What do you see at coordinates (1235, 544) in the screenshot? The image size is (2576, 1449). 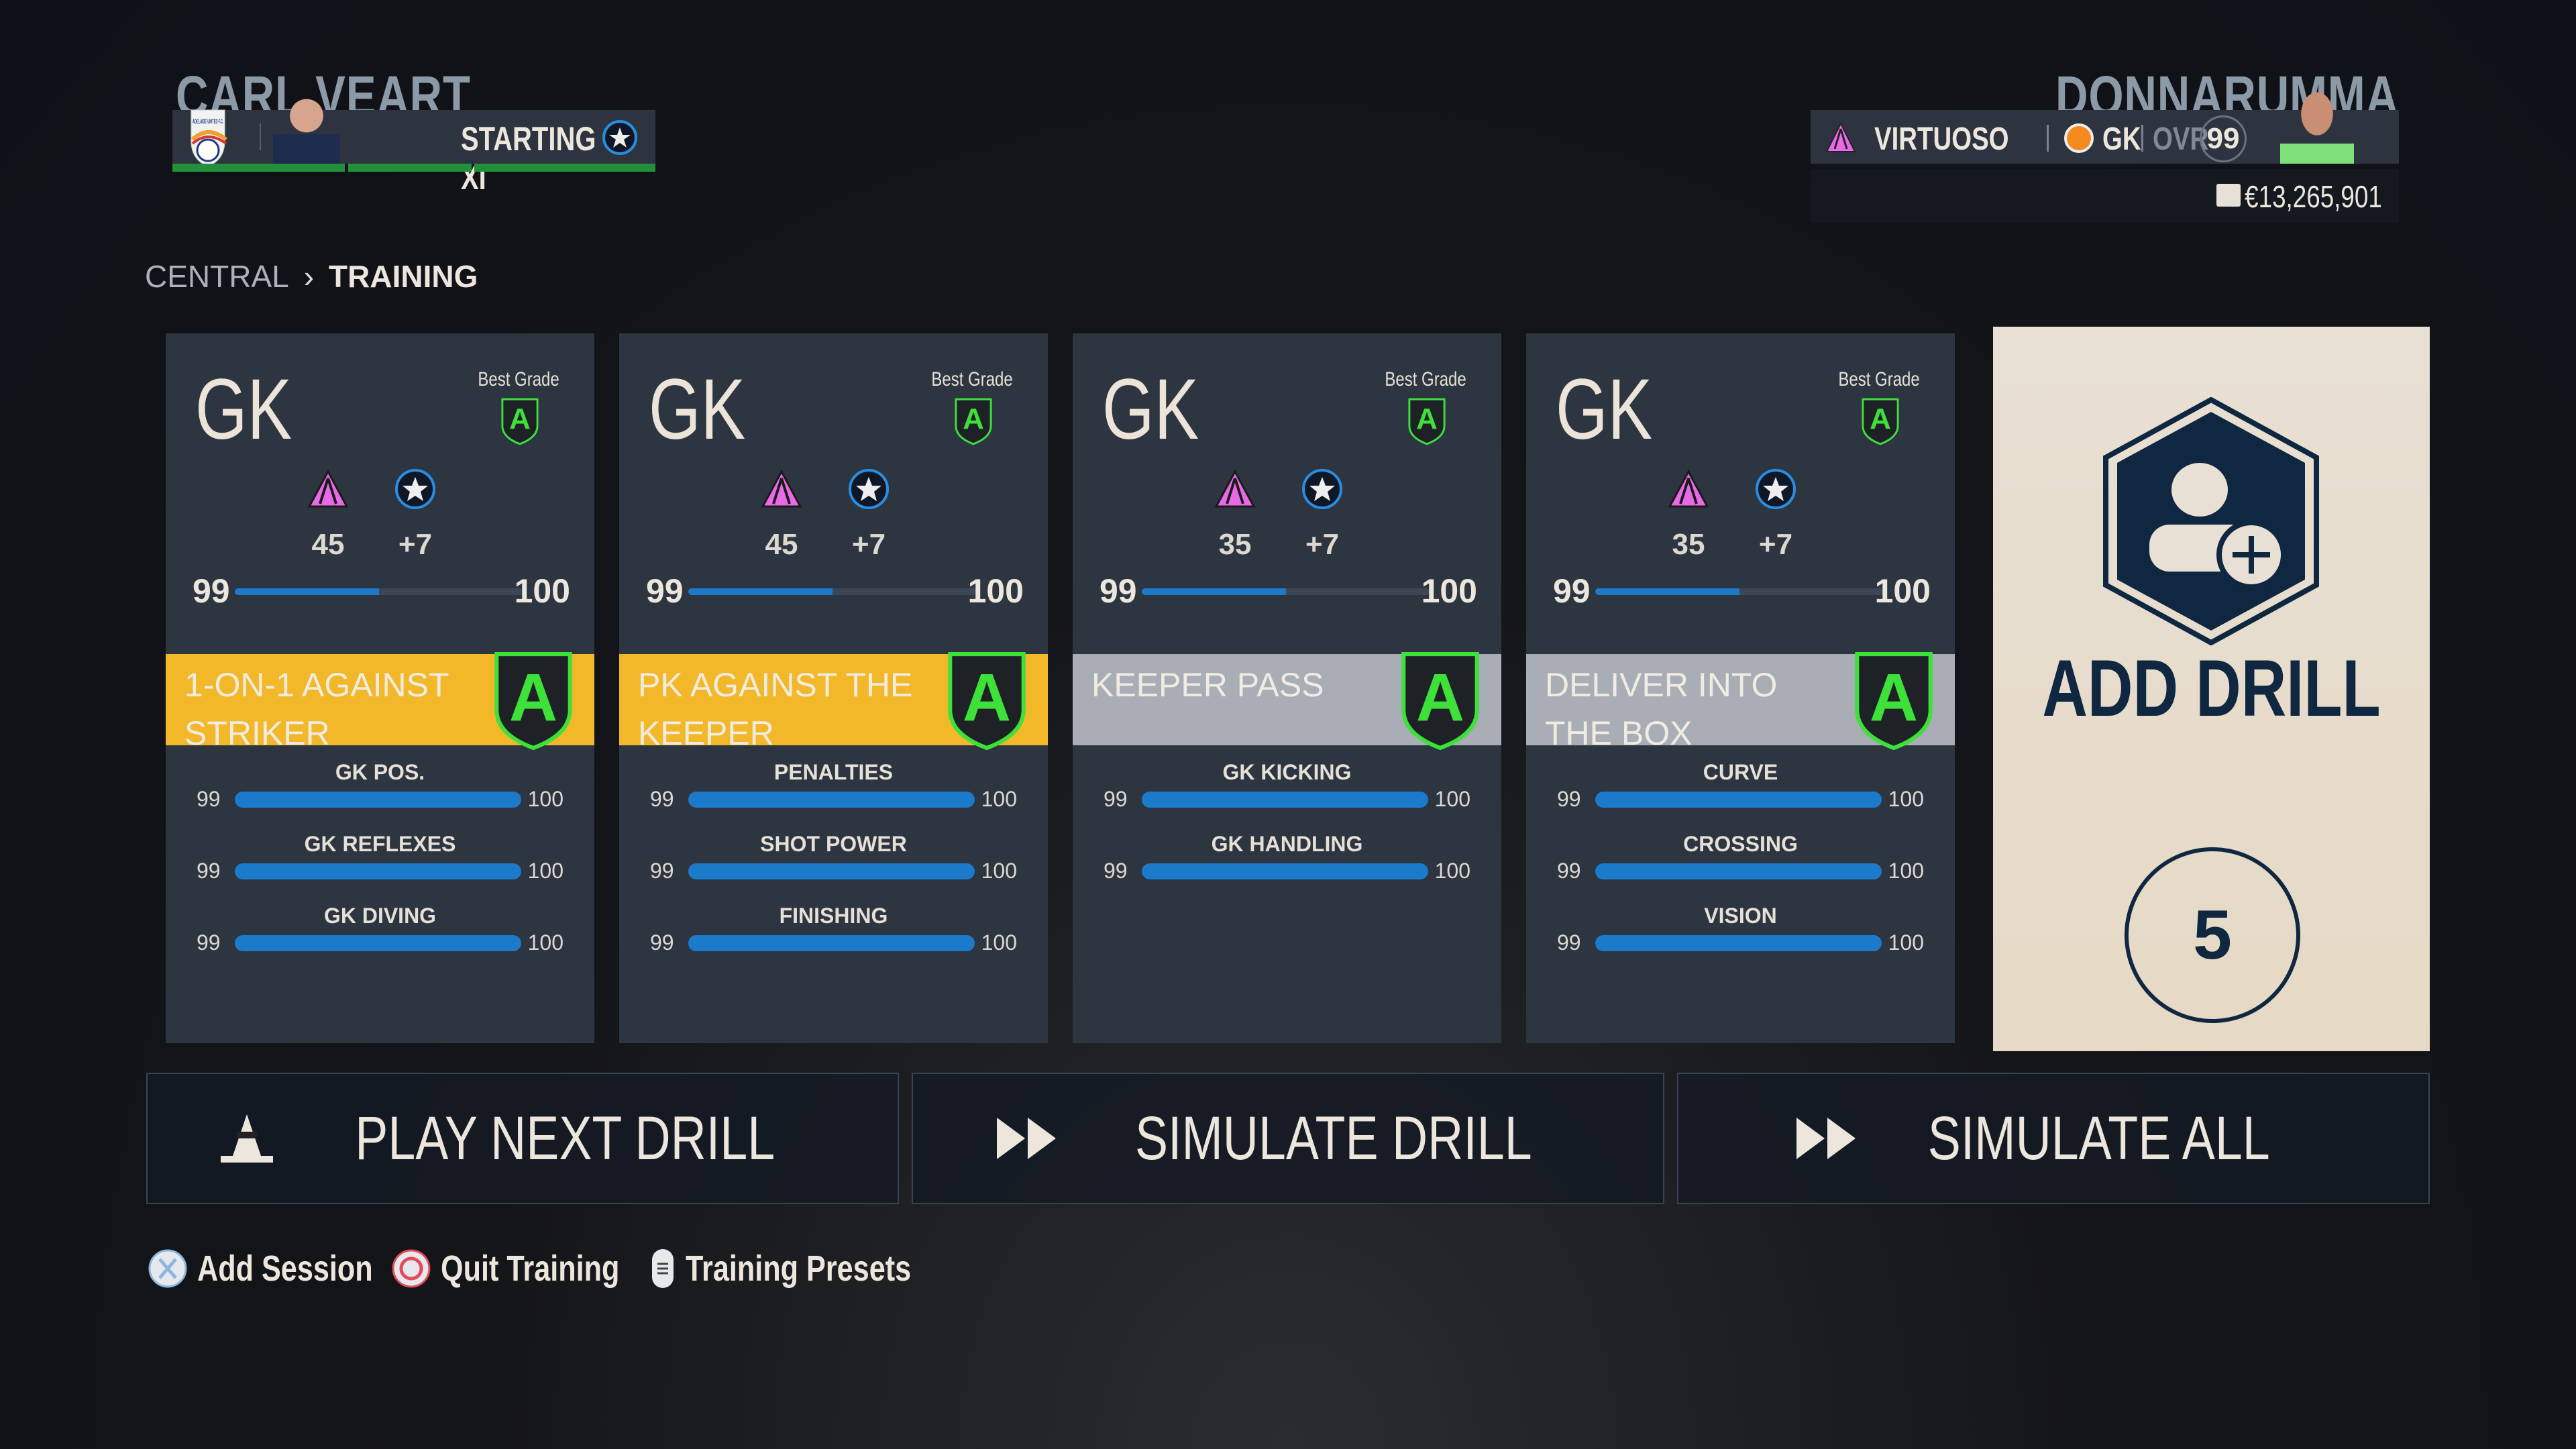 I see `archetype-xp: 35` at bounding box center [1235, 544].